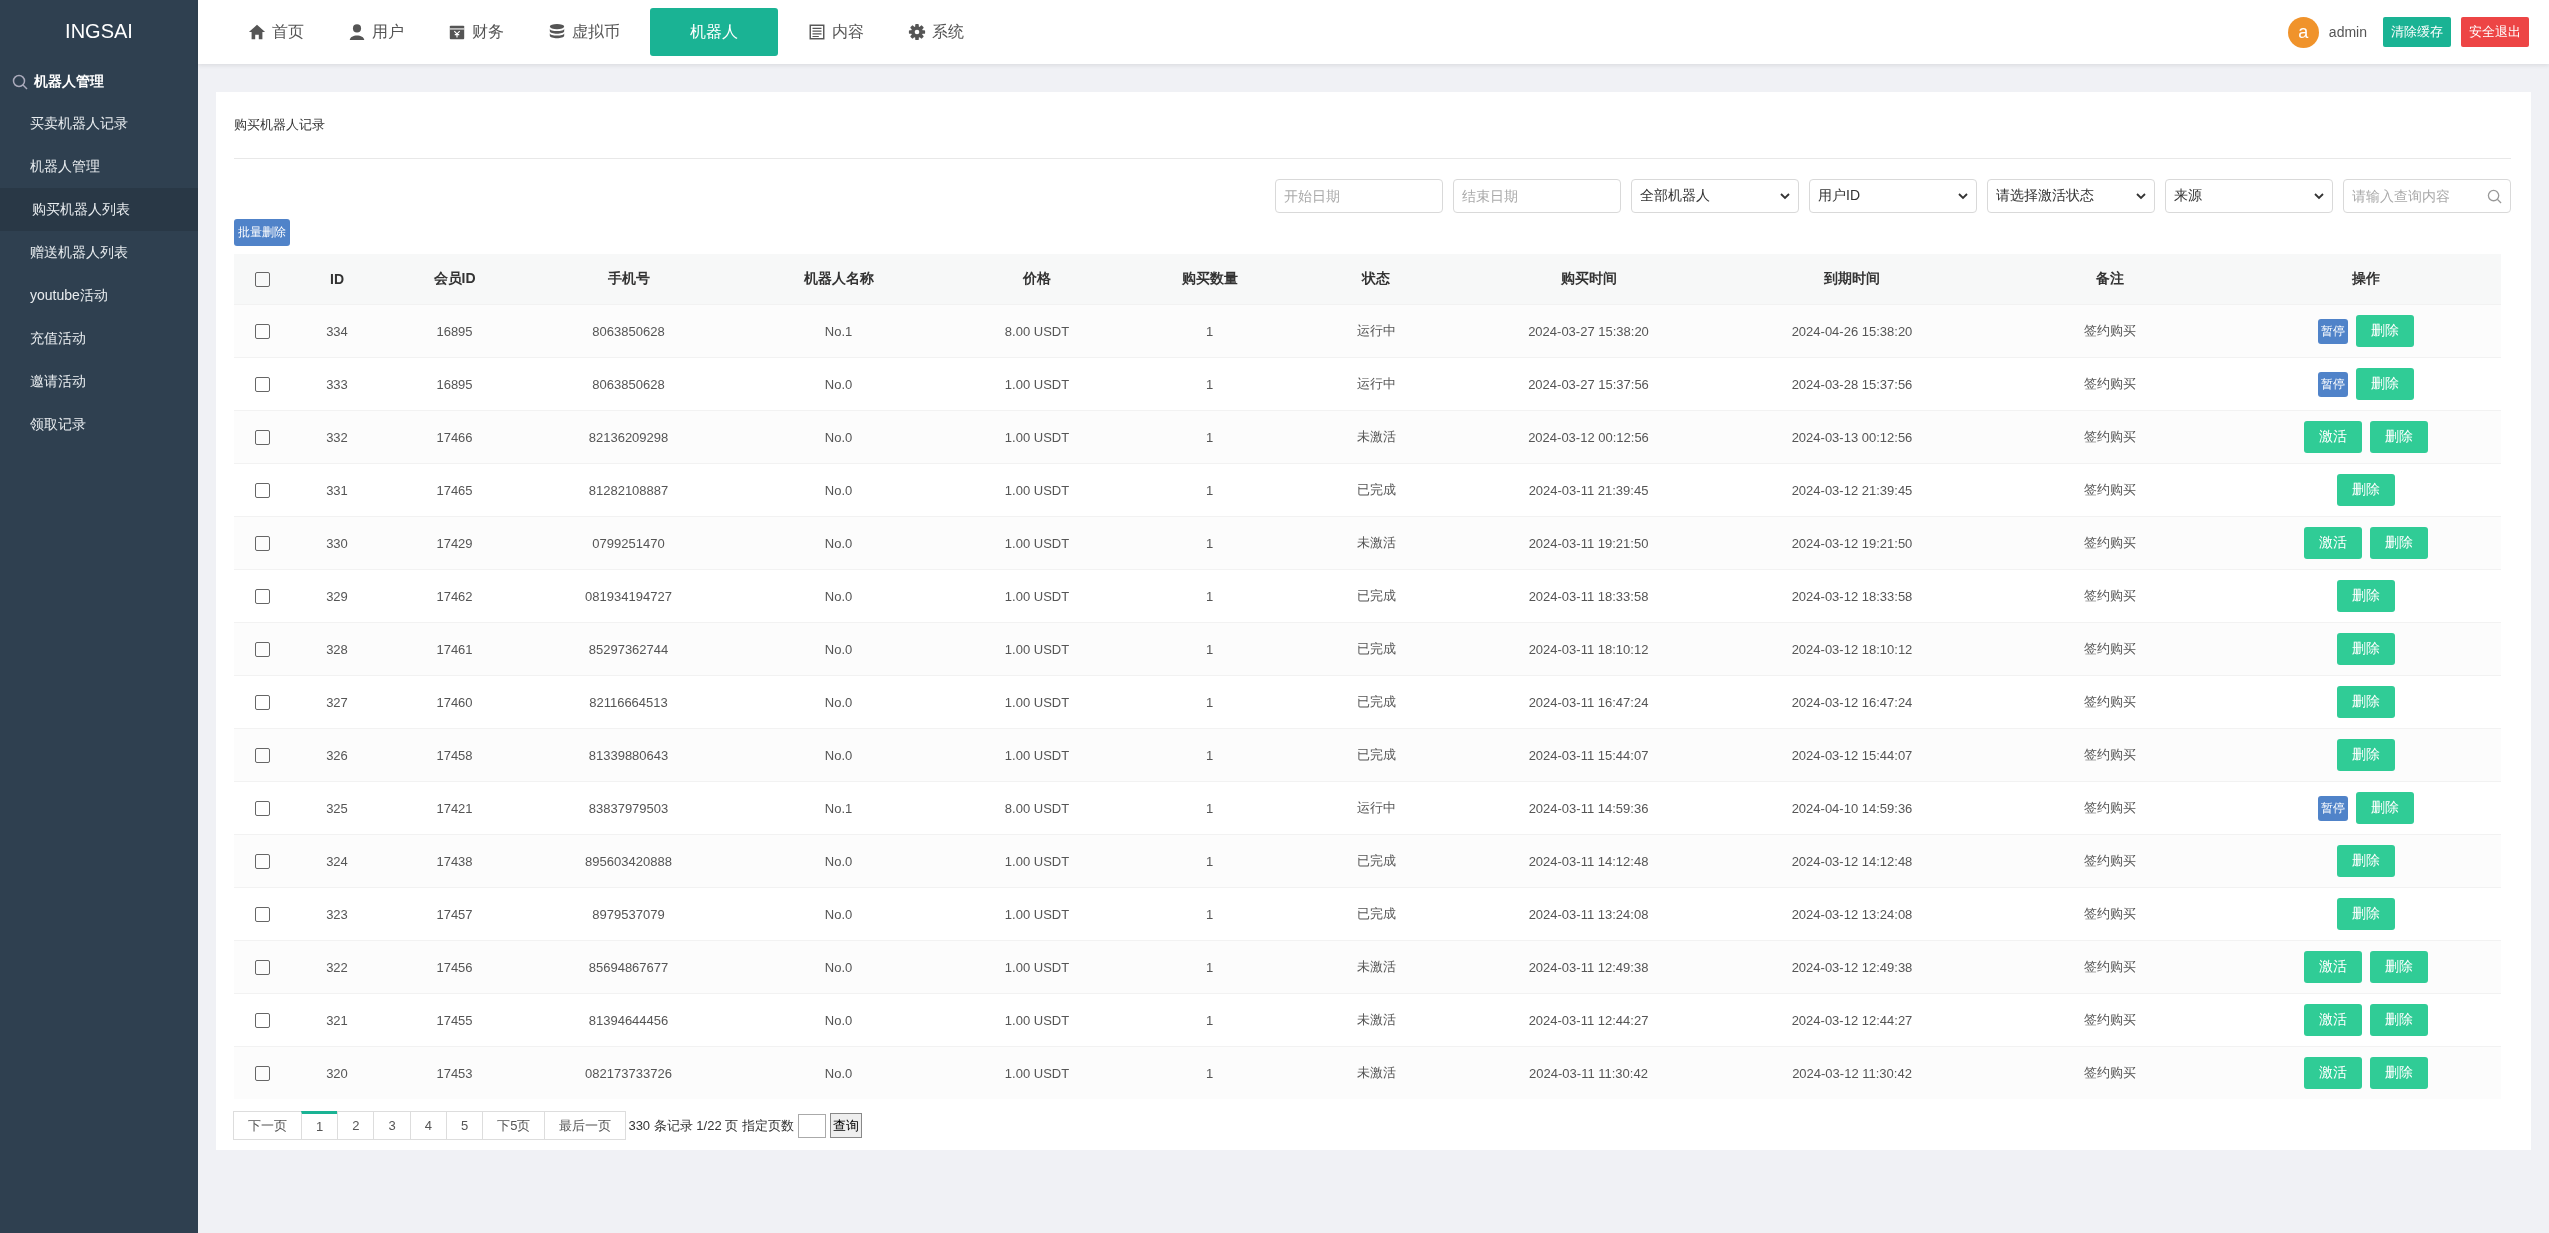 This screenshot has height=1233, width=2549. I want to click on date-field: 开始日期, so click(1359, 196).